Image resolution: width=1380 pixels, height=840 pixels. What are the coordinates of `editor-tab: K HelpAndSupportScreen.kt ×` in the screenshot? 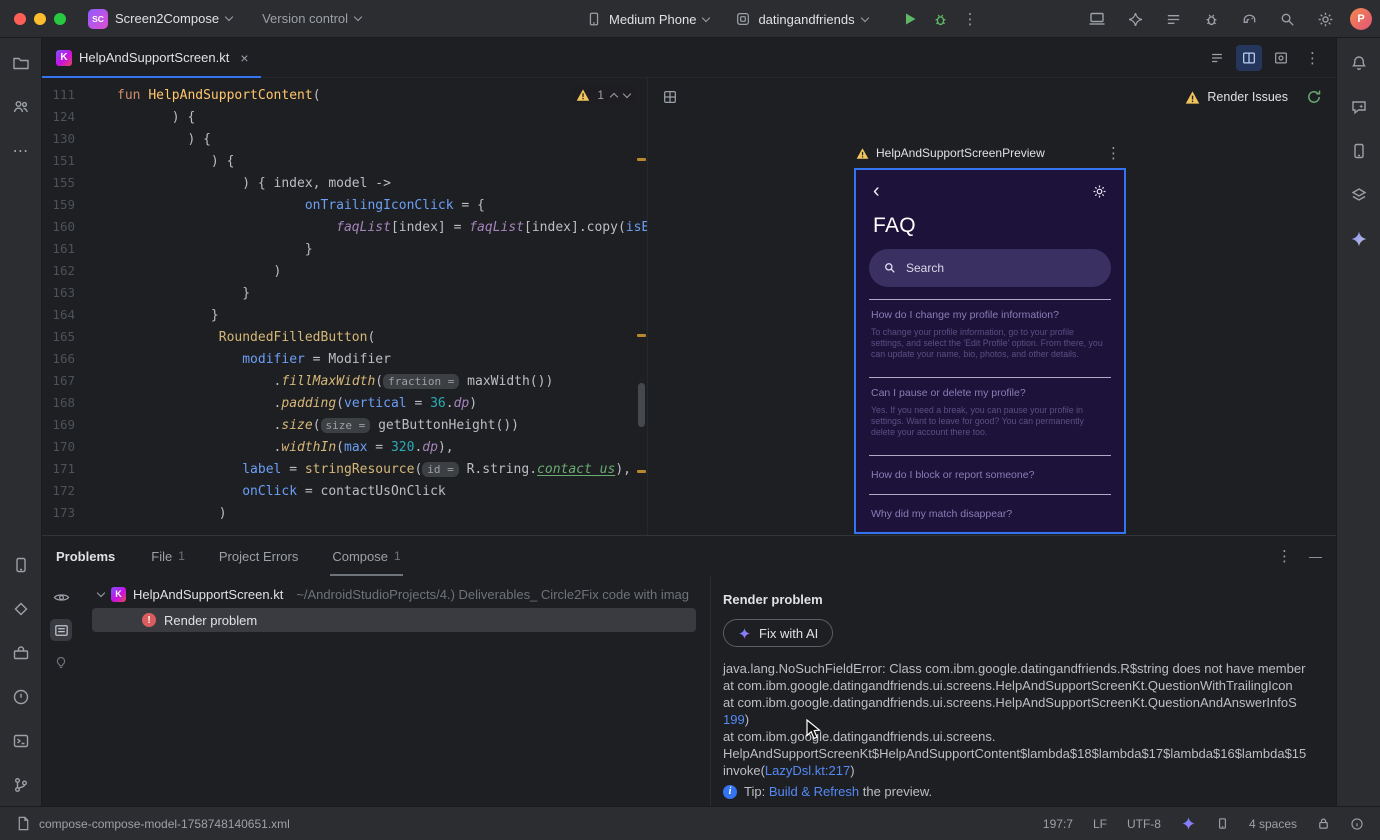 It's located at (151, 58).